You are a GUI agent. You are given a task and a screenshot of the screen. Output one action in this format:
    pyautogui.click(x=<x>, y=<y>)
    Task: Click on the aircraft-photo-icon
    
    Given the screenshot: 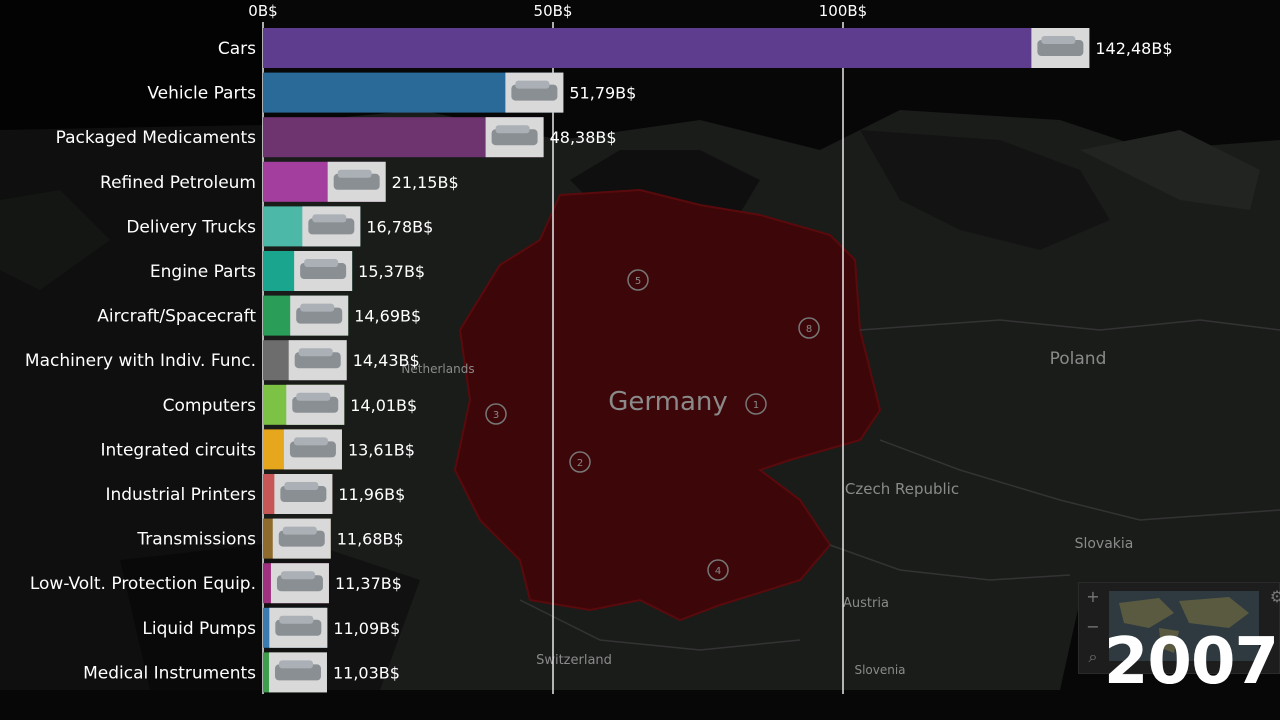 What is the action you would take?
    pyautogui.click(x=319, y=315)
    